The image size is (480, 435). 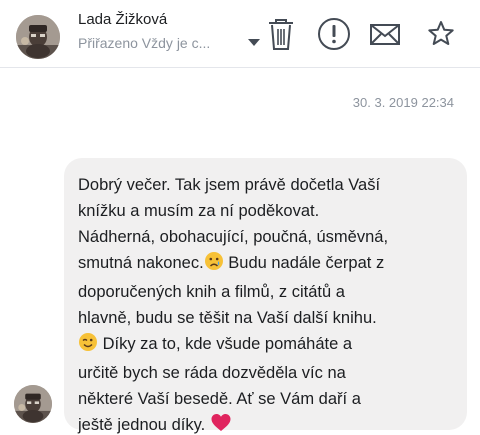 I want to click on envelope-icon, so click(x=385, y=34).